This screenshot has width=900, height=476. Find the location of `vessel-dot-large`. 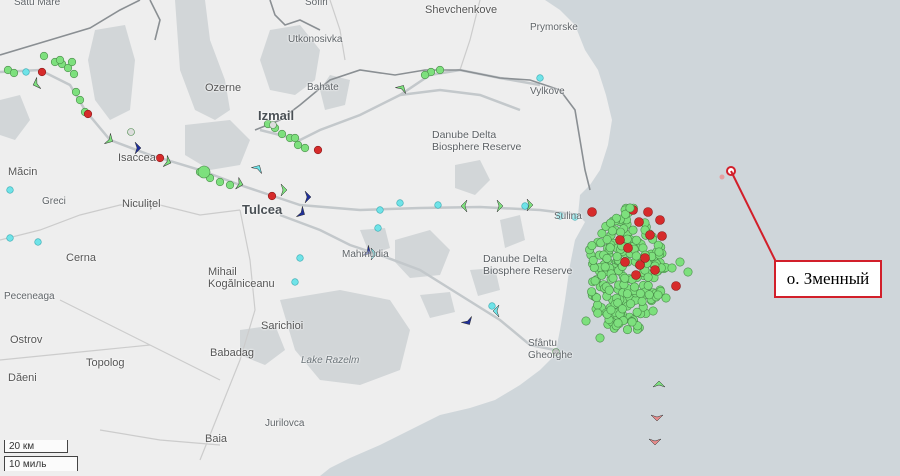

vessel-dot-large is located at coordinates (204, 172).